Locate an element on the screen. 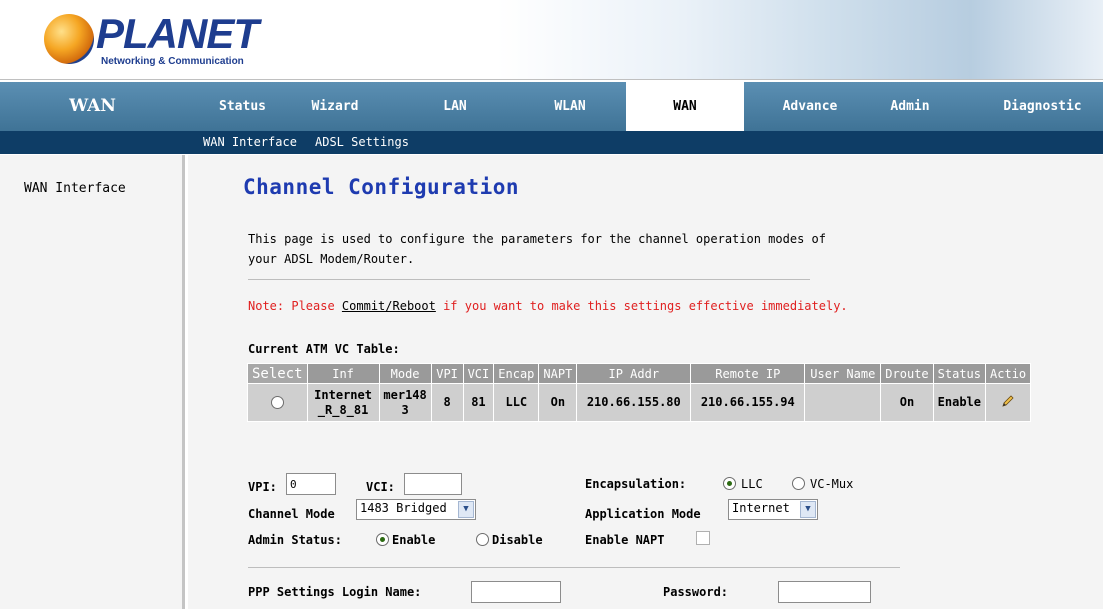  nav-admin: Admin is located at coordinates (910, 106).